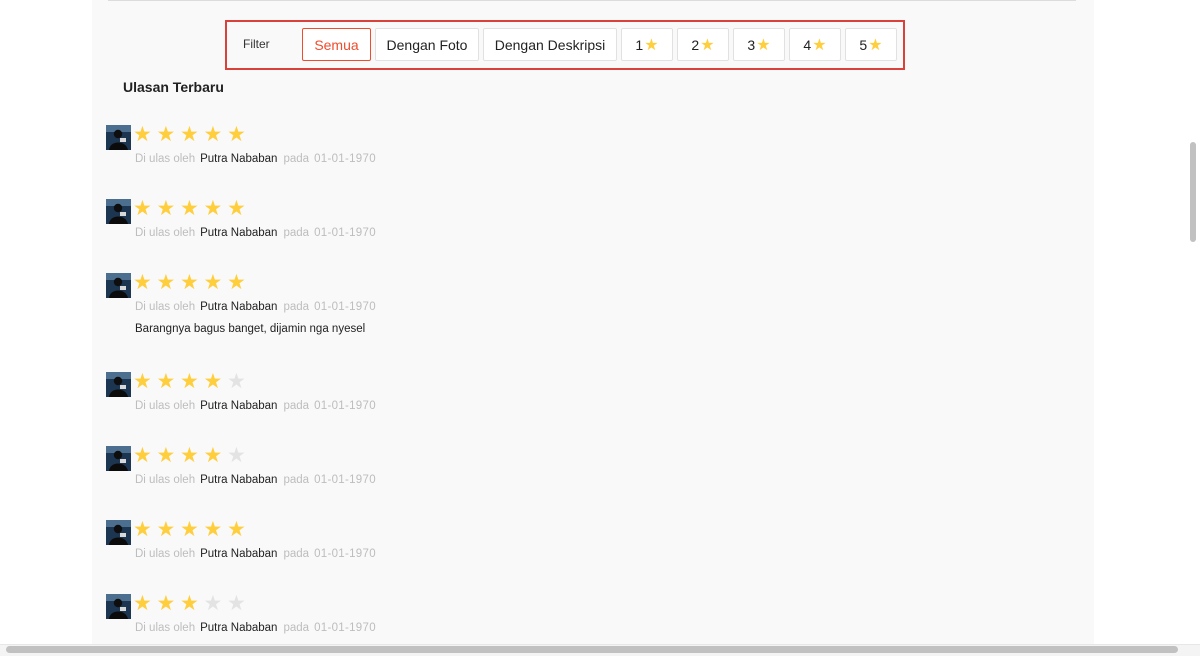  I want to click on filter-5-star-label: 5, so click(863, 44).